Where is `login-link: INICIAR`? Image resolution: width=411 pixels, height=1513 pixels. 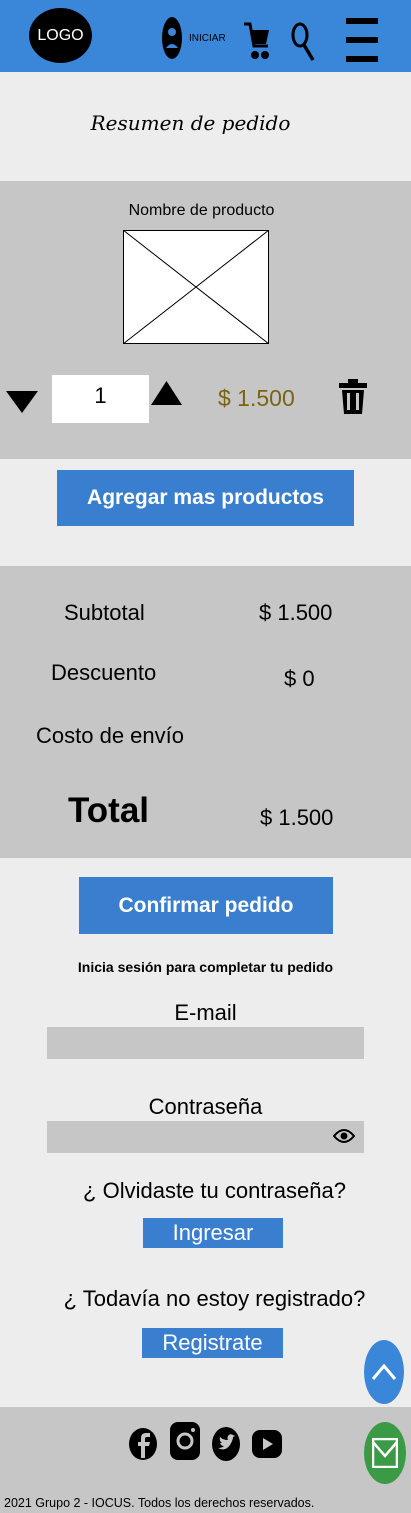
login-link: INICIAR is located at coordinates (207, 38).